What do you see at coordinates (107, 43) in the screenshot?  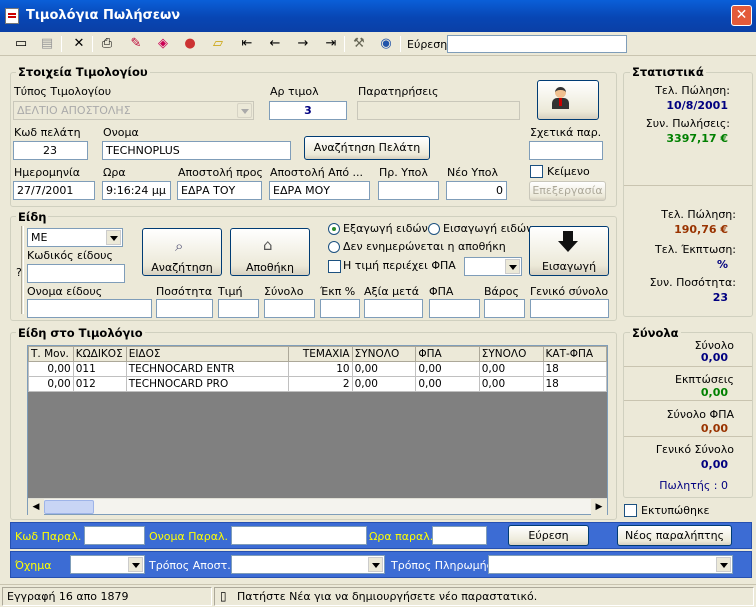 I see `print-icon: ⎙` at bounding box center [107, 43].